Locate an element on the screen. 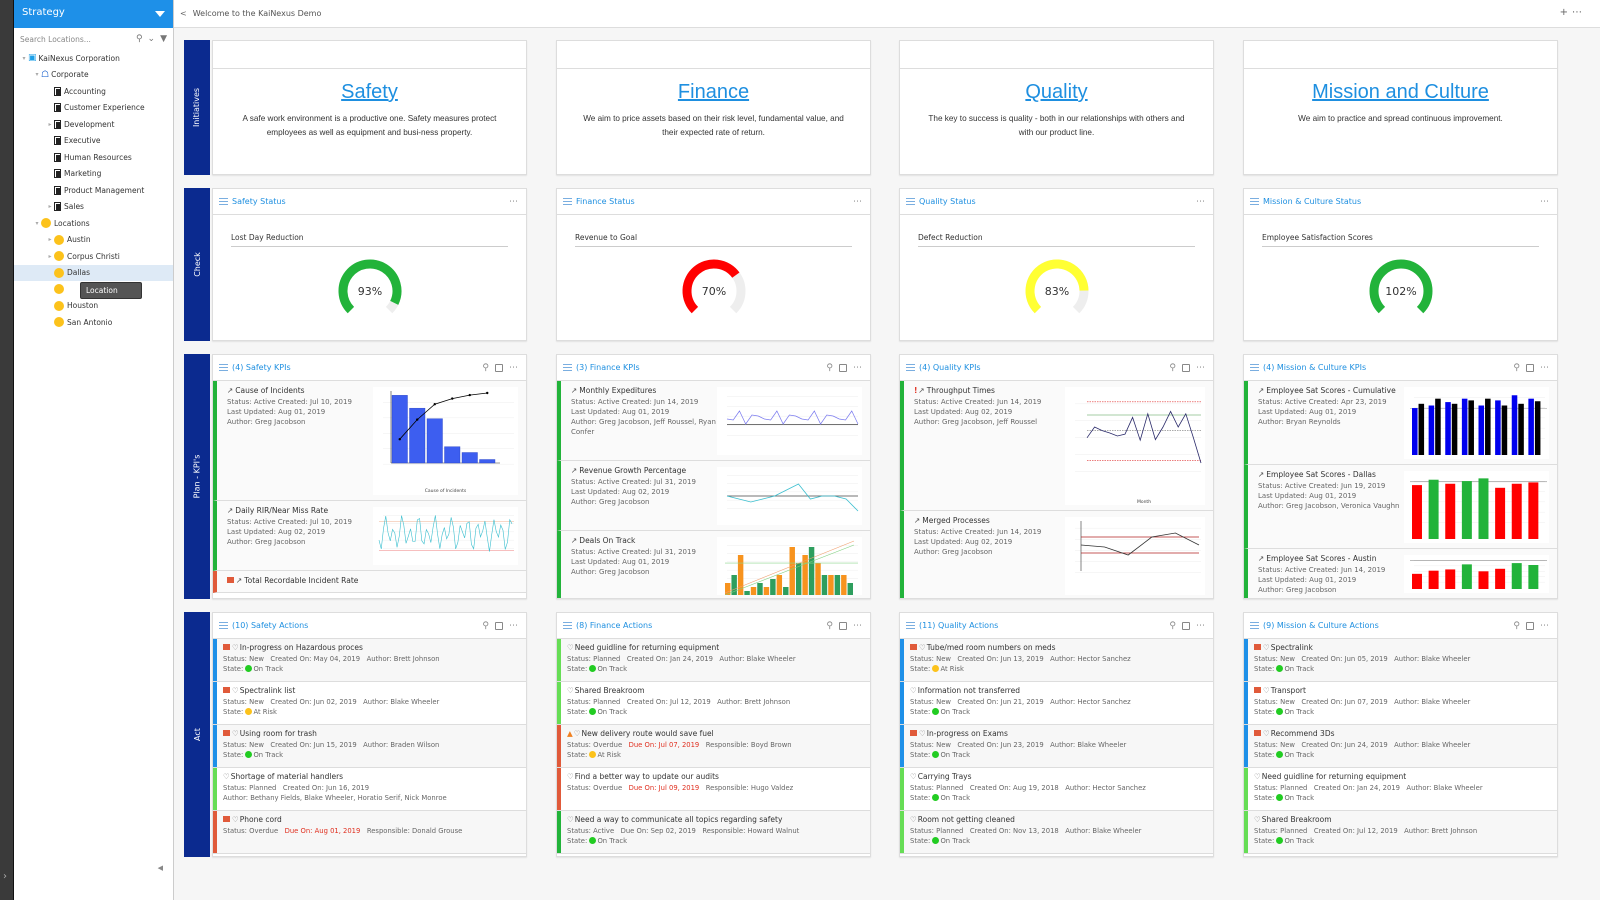 The height and width of the screenshot is (900, 1600). card-title-link: Finance Status is located at coordinates (605, 201).